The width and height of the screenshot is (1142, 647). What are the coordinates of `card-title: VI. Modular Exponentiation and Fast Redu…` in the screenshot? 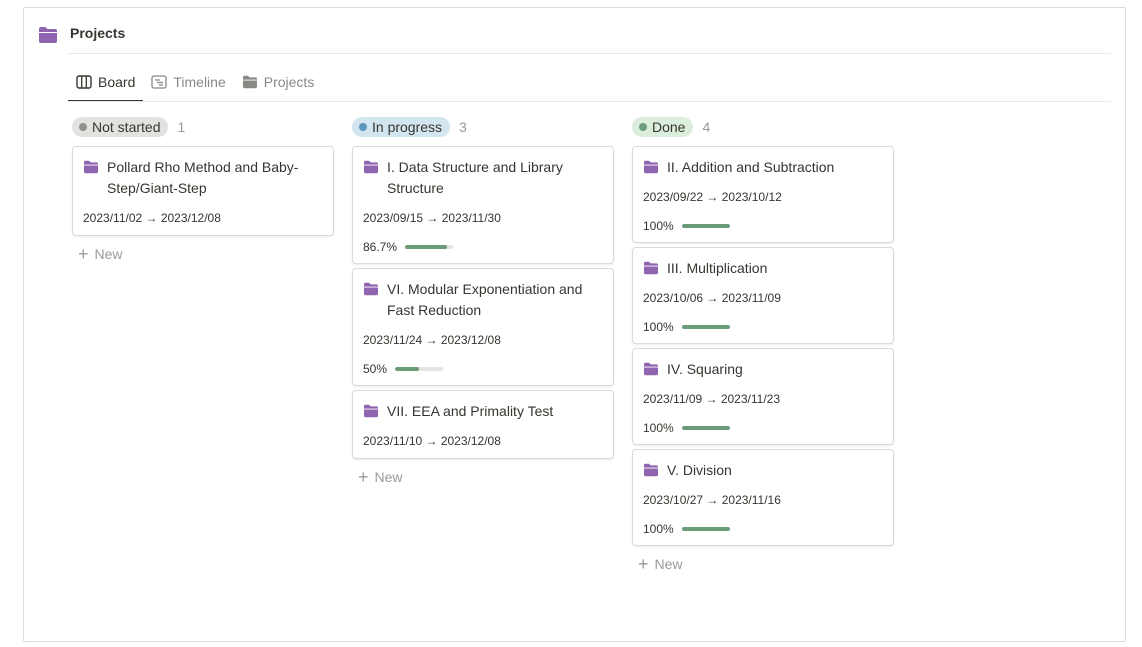 It's located at (482, 300).